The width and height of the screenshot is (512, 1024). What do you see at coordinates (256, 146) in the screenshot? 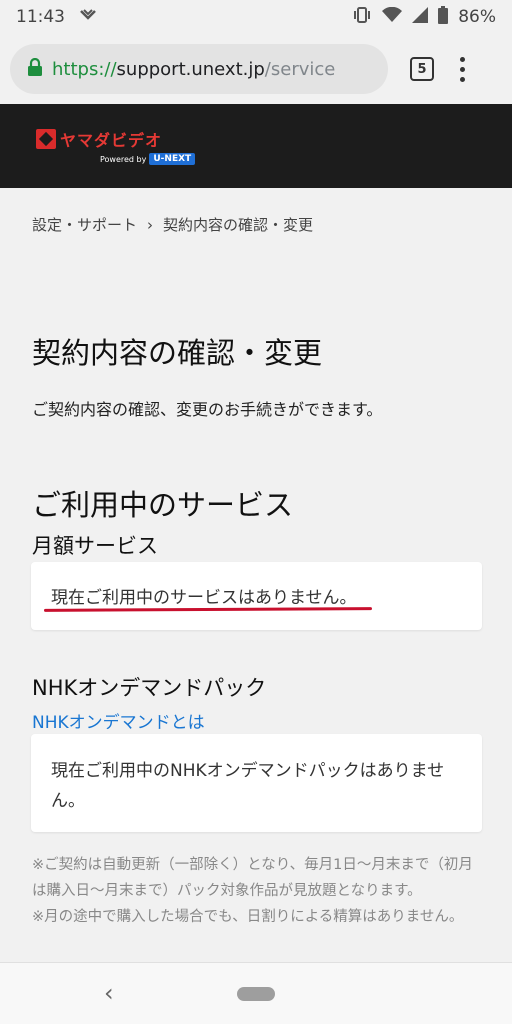
I see `site-header: ヤマダビデオ Powered by U-NEXT` at bounding box center [256, 146].